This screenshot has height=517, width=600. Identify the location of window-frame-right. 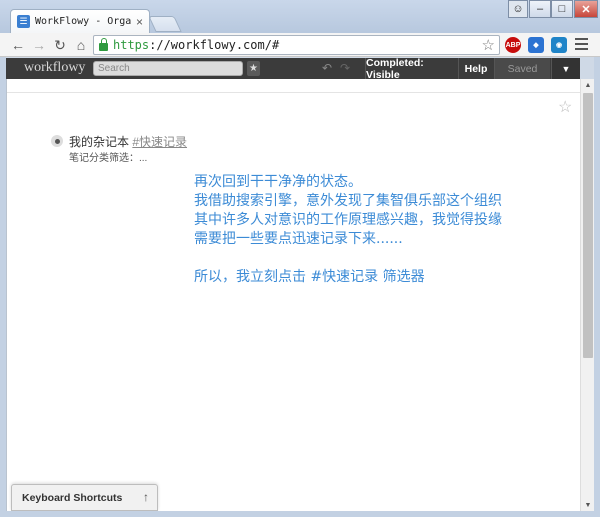
(597, 284).